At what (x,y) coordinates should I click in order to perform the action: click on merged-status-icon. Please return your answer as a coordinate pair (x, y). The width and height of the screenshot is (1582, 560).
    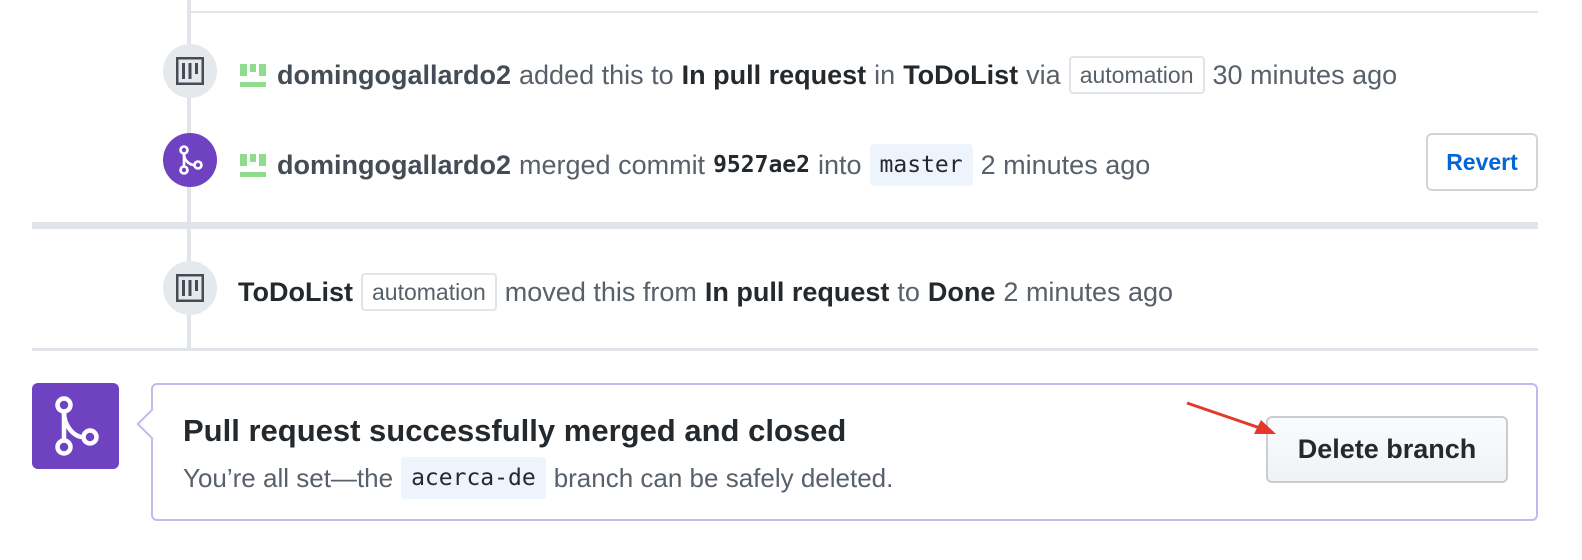
    Looking at the image, I should click on (75, 426).